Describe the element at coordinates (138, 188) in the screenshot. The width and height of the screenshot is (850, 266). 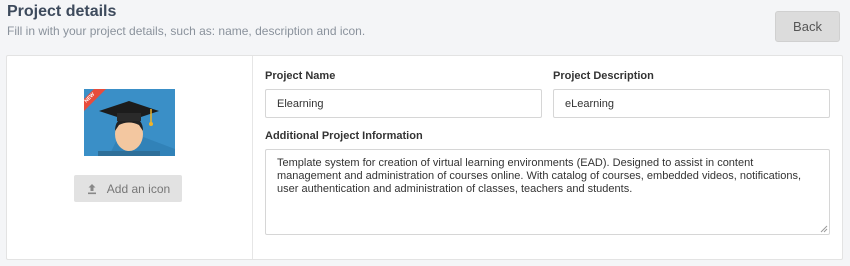
I see `add-icon-label: Add an icon` at that location.